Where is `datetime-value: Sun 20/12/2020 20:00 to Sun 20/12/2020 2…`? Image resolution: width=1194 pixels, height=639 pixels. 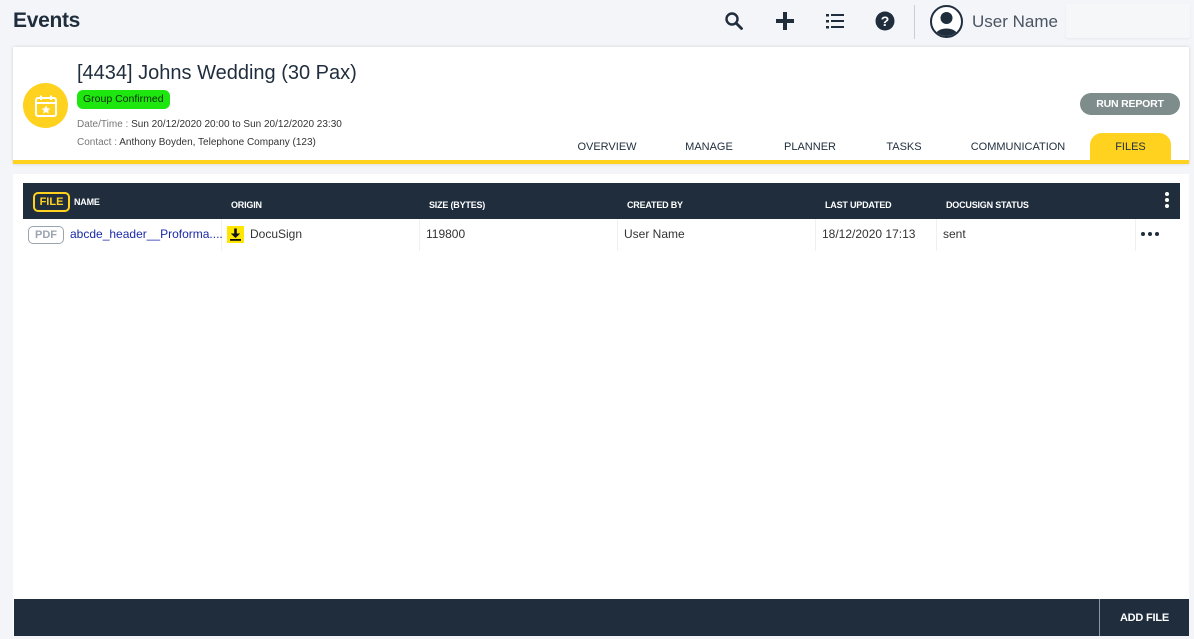
datetime-value: Sun 20/12/2020 20:00 to Sun 20/12/2020 2… is located at coordinates (236, 124).